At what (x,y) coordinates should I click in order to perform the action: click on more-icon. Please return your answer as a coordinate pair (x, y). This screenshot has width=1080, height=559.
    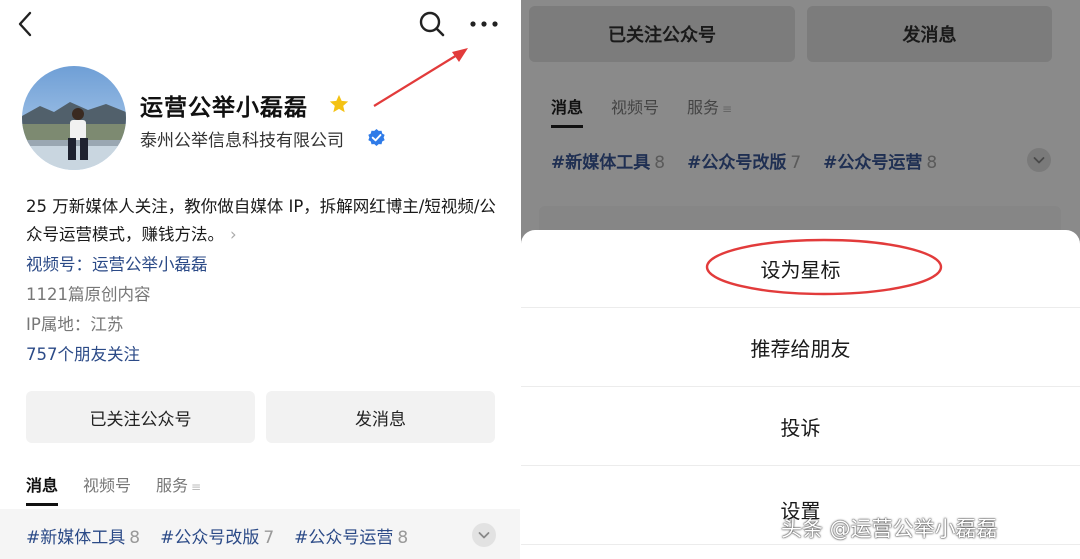
    Looking at the image, I should click on (484, 24).